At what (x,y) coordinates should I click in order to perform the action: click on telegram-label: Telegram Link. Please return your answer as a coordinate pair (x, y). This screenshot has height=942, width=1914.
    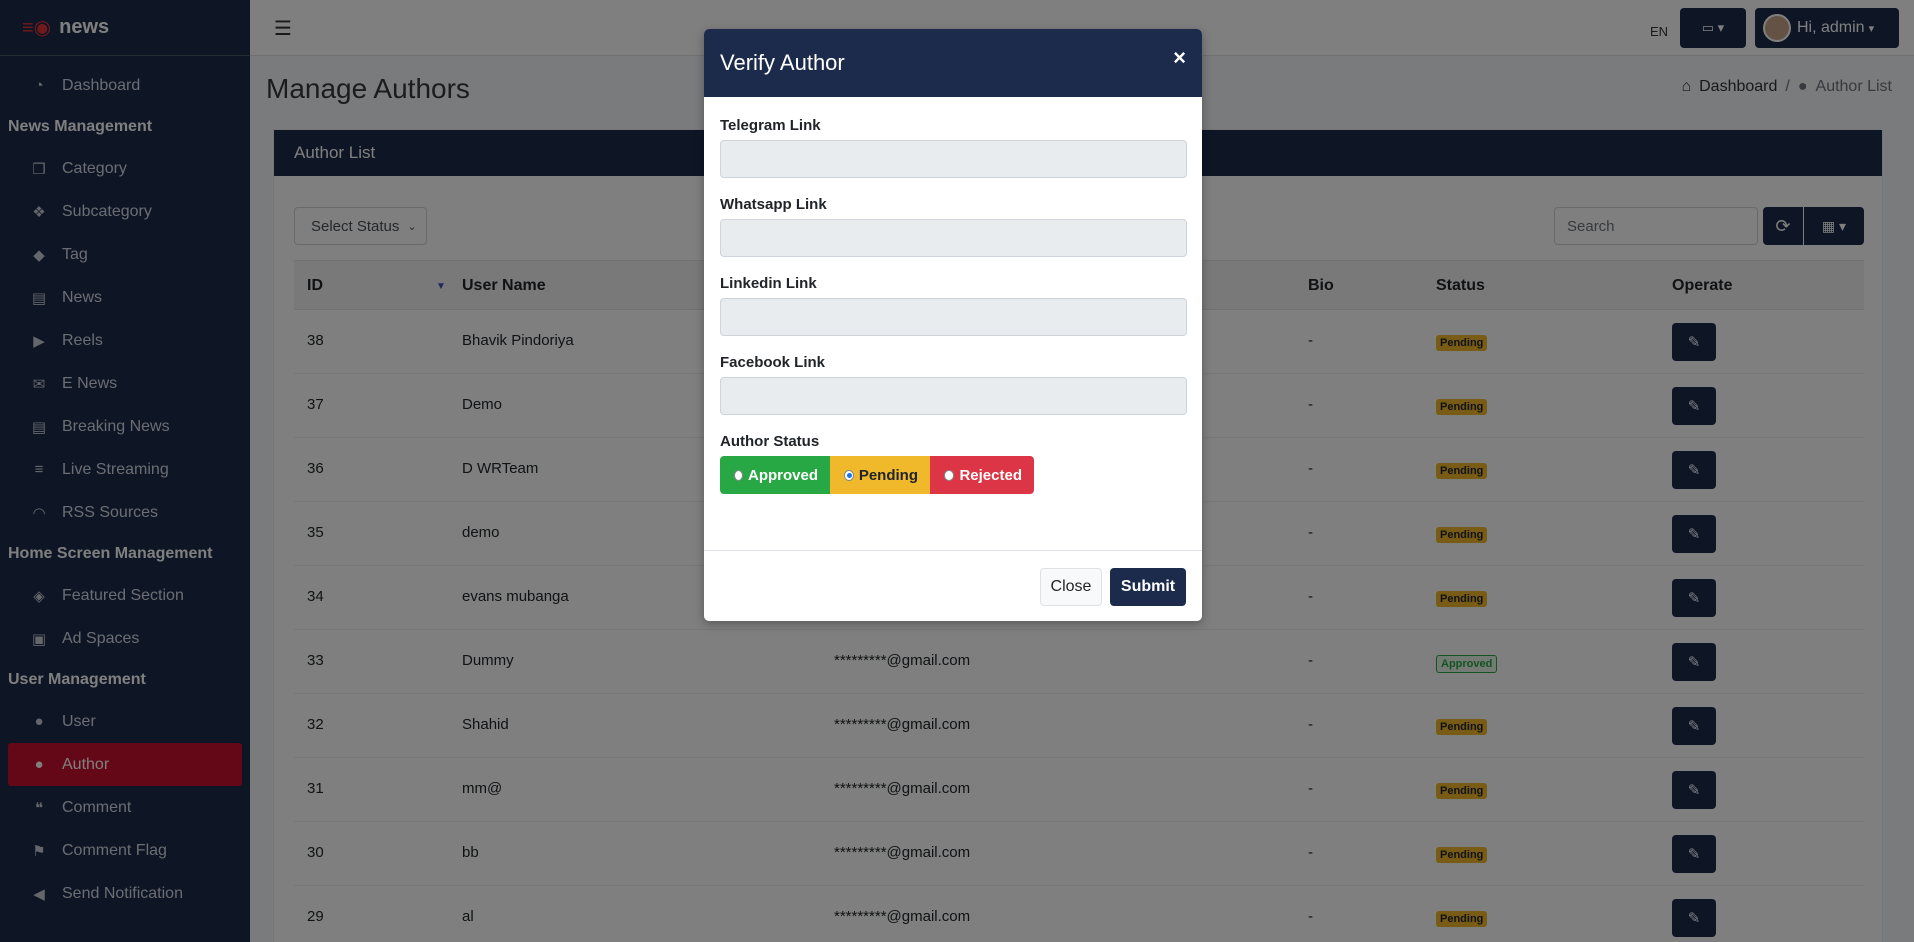
    Looking at the image, I should click on (770, 125).